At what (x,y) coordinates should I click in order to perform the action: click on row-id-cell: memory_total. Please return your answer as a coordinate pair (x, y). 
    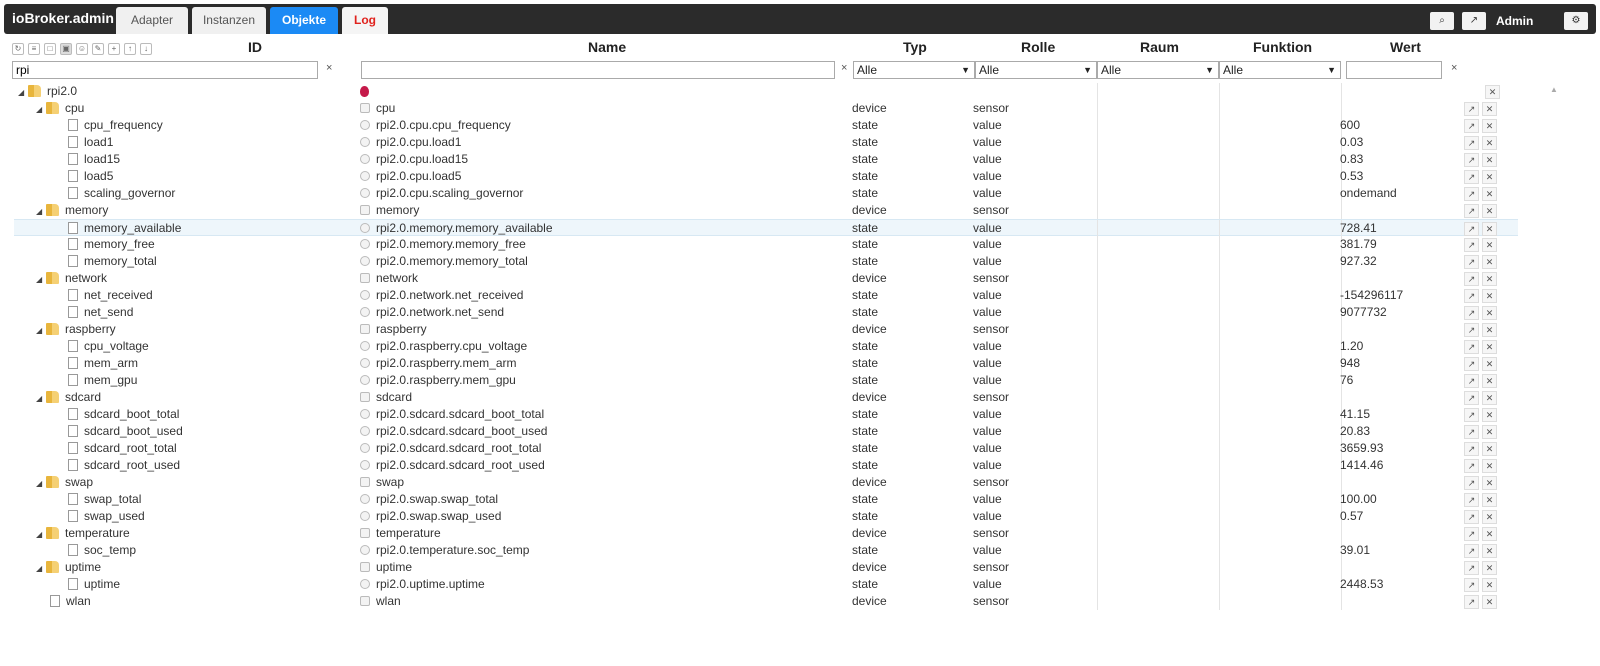
    Looking at the image, I should click on (105, 261).